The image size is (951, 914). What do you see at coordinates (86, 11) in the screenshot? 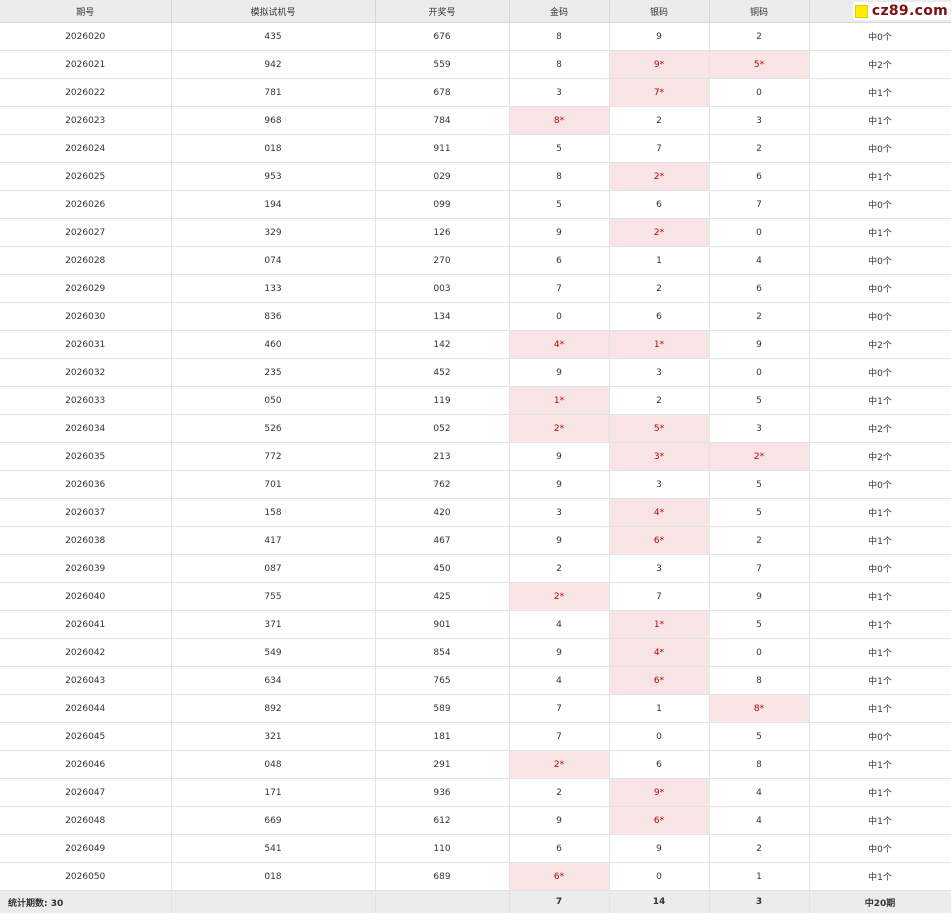
I see `header-issue: 期号` at bounding box center [86, 11].